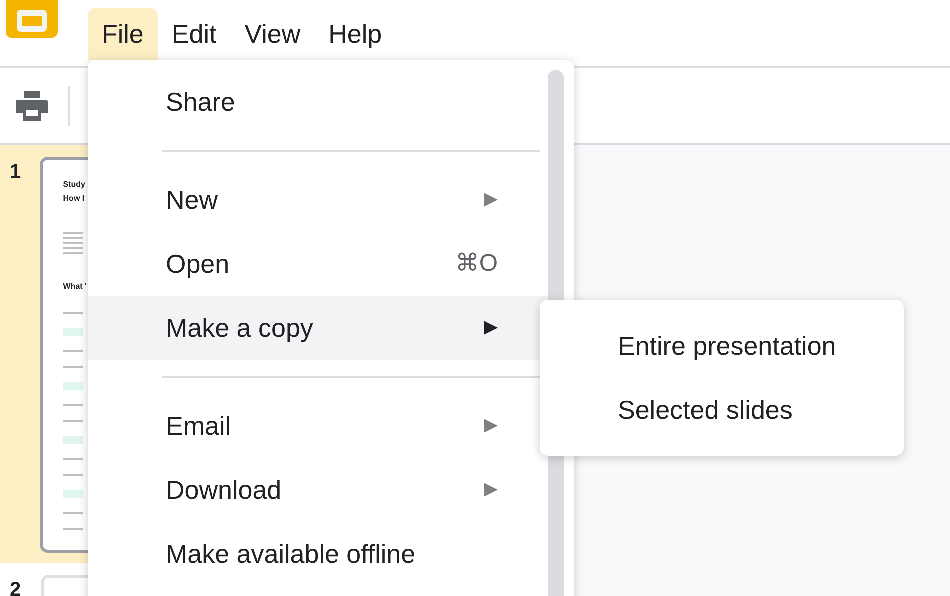 The width and height of the screenshot is (950, 596). What do you see at coordinates (318, 328) in the screenshot?
I see `menu-item: Make a copy` at bounding box center [318, 328].